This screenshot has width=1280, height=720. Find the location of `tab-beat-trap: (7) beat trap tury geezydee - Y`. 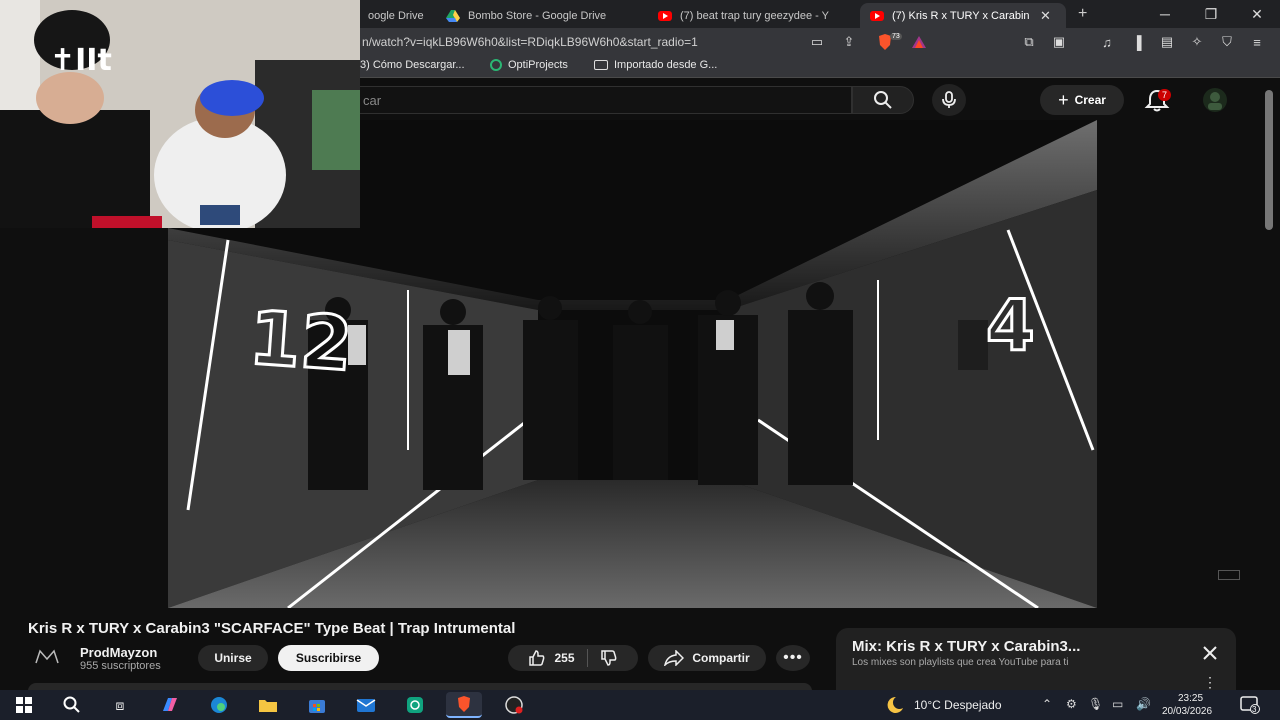

tab-beat-trap: (7) beat trap tury geezydee - Y is located at coordinates (751, 15).